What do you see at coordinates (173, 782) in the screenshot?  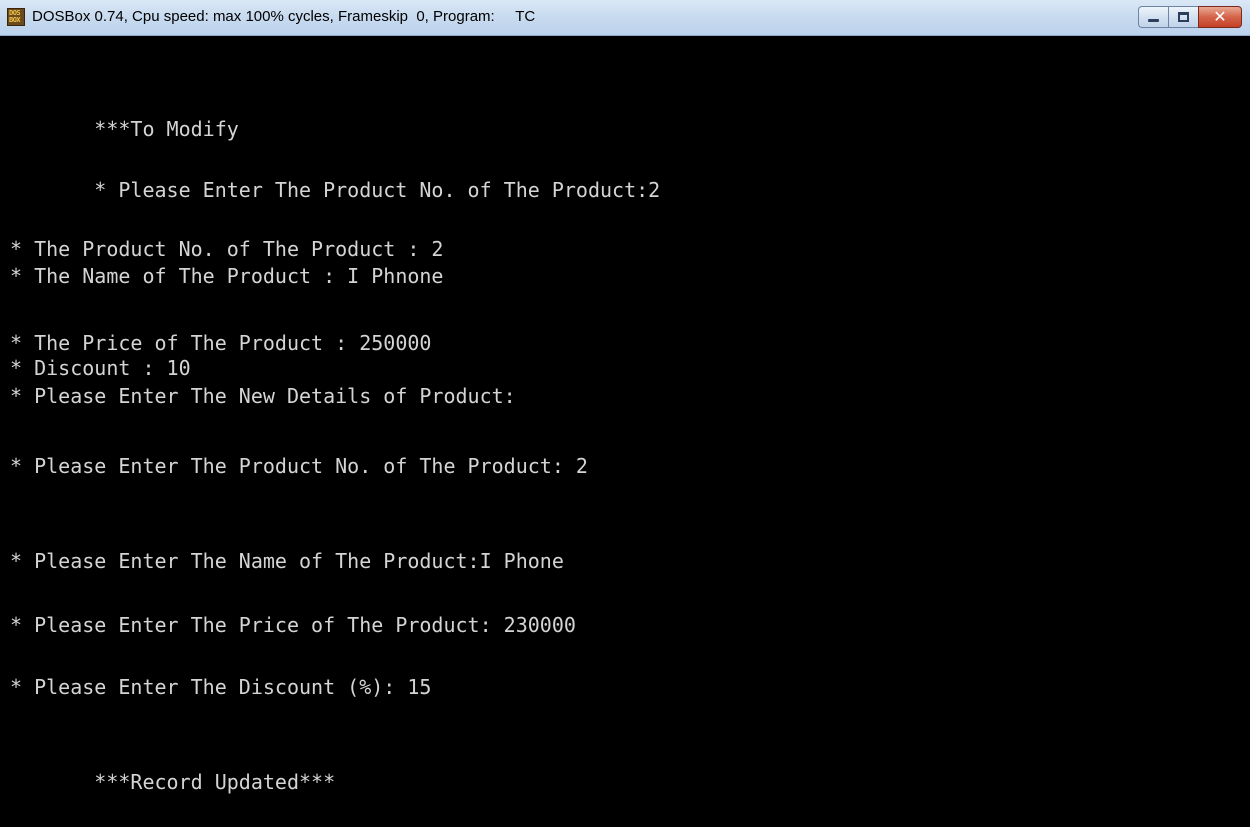 I see `console-line-record-updated: ***Record Updated***` at bounding box center [173, 782].